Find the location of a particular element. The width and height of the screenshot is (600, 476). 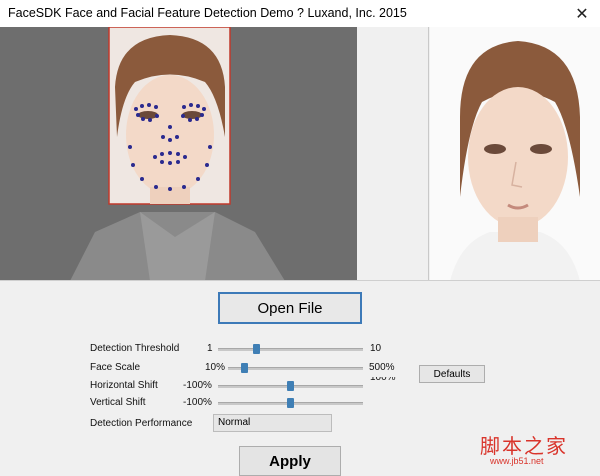

apply-button: Apply is located at coordinates (290, 461).